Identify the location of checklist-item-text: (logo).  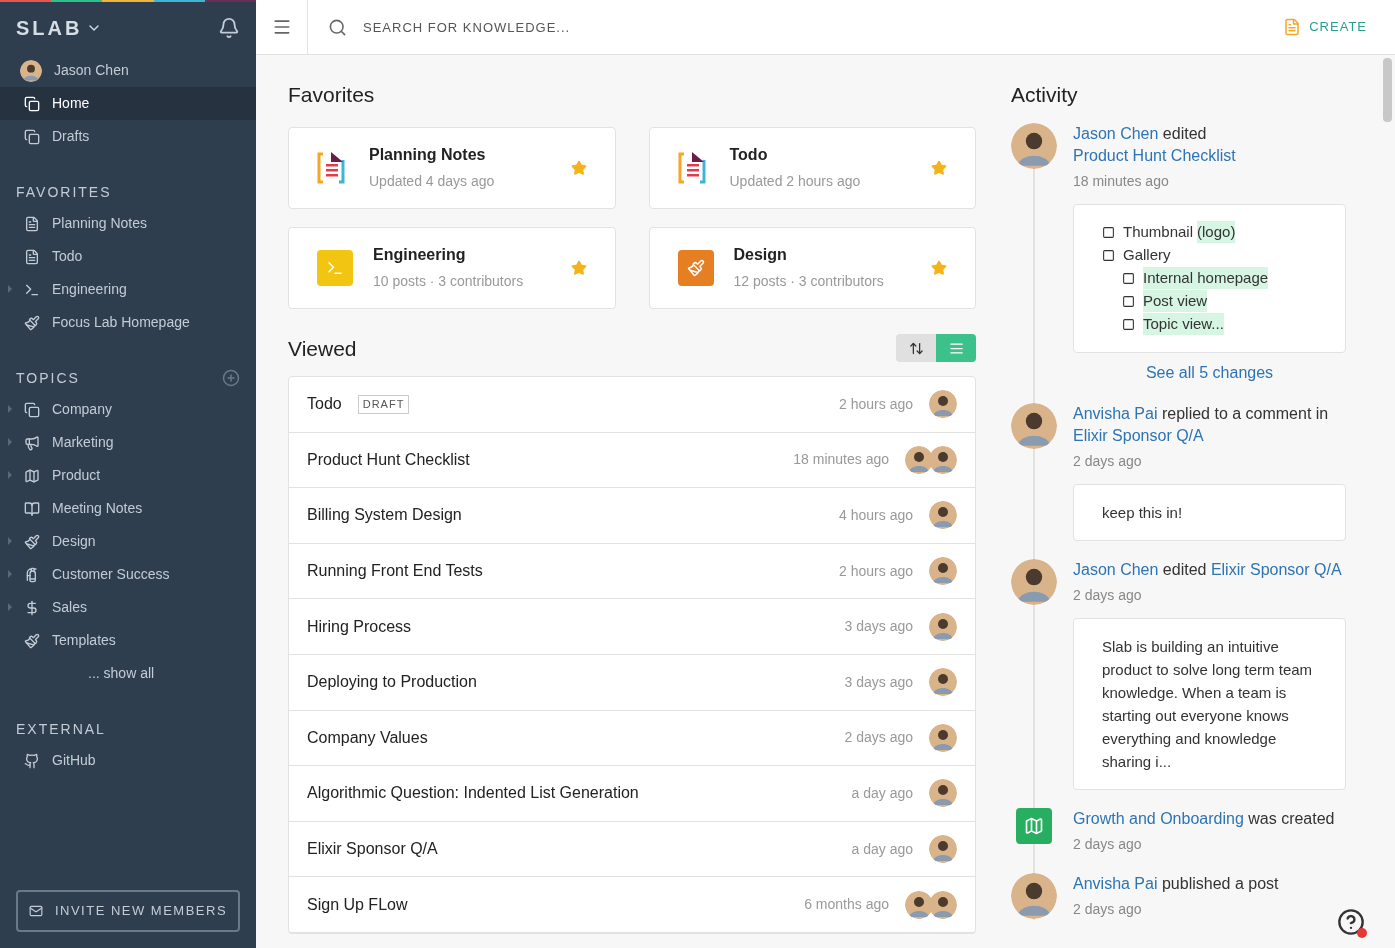
(1216, 232).